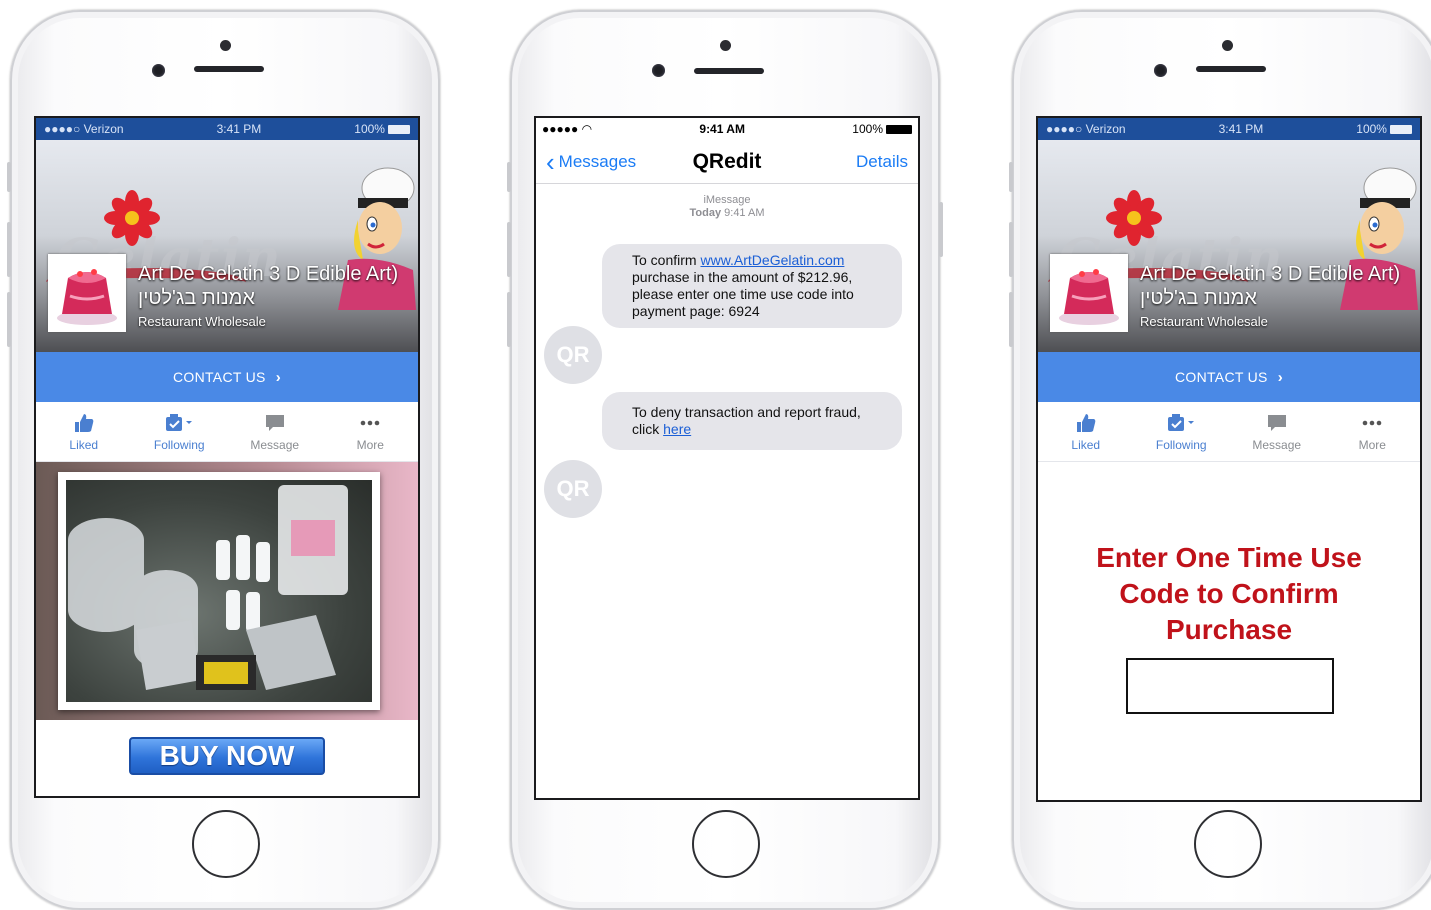 Image resolution: width=1431 pixels, height=910 pixels. I want to click on page-action-bar: Liked Following Message More, so click(227, 432).